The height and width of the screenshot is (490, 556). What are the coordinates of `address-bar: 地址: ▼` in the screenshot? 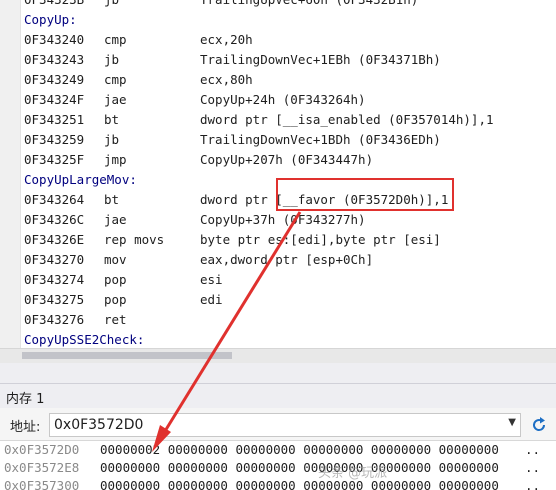 It's located at (278, 424).